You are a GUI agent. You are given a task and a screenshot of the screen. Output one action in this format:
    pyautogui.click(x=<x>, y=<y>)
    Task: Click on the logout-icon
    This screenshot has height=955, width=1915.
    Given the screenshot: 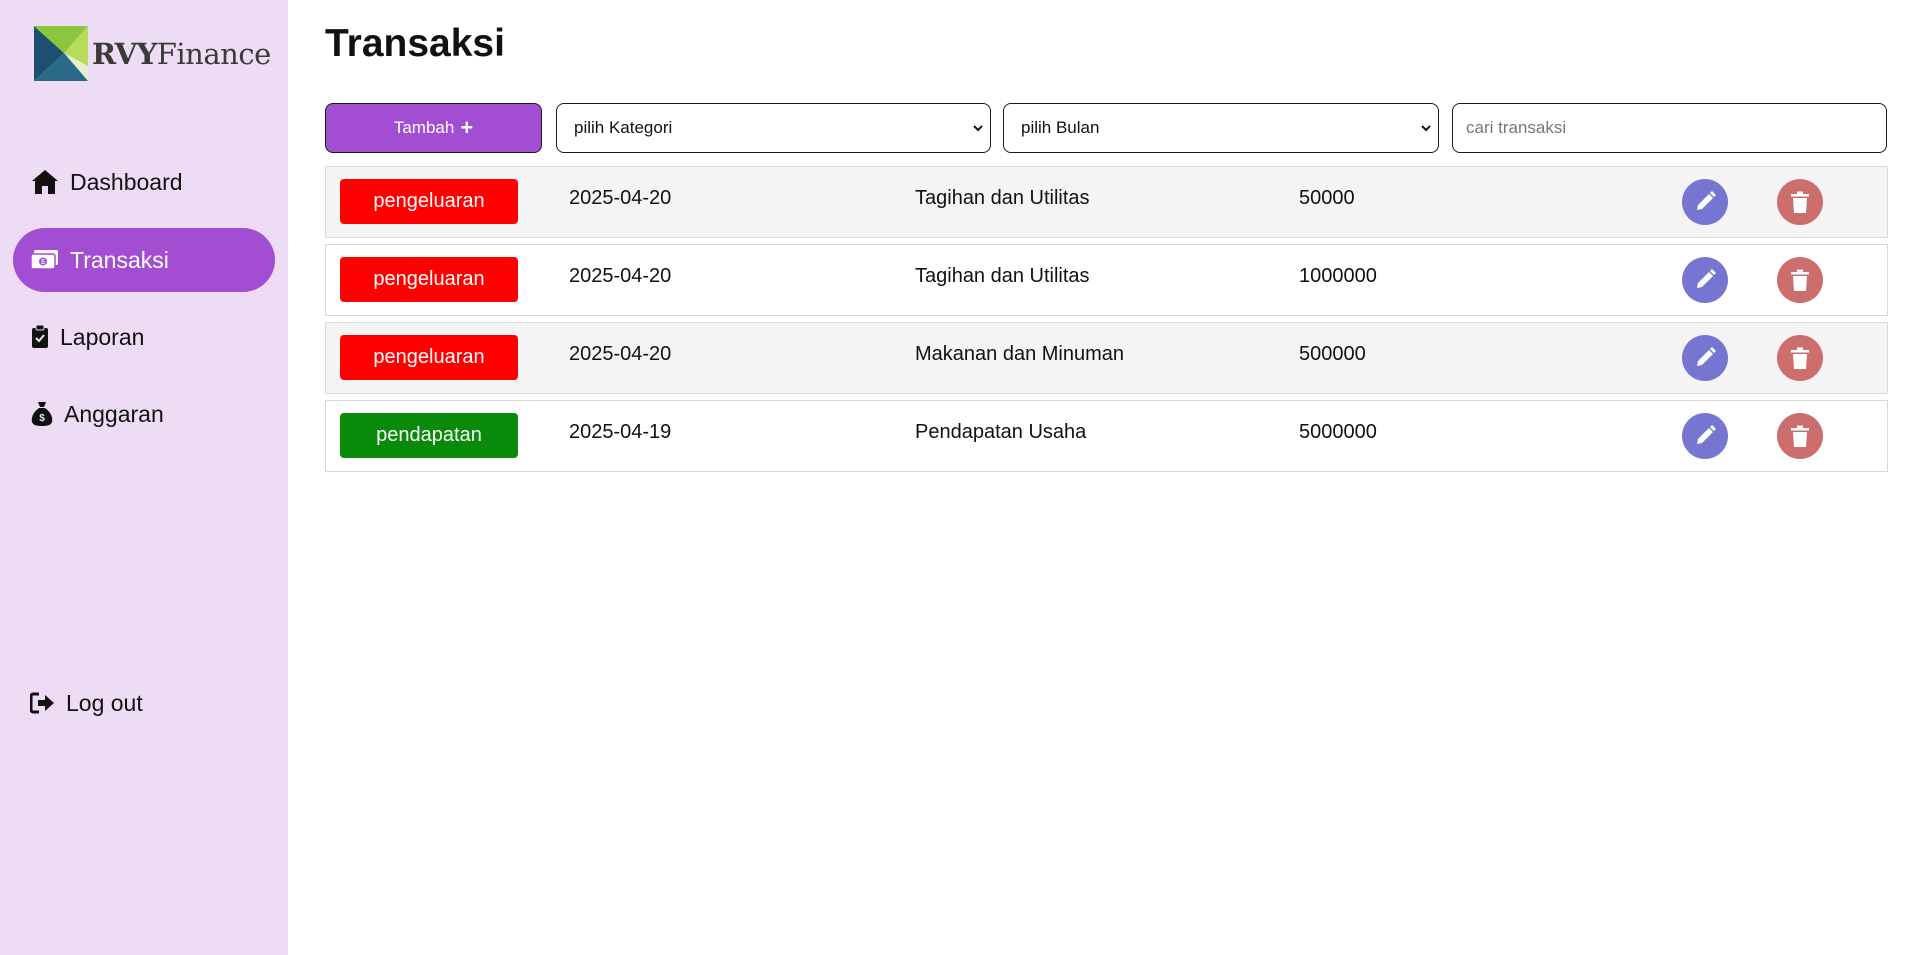 What is the action you would take?
    pyautogui.click(x=43, y=703)
    